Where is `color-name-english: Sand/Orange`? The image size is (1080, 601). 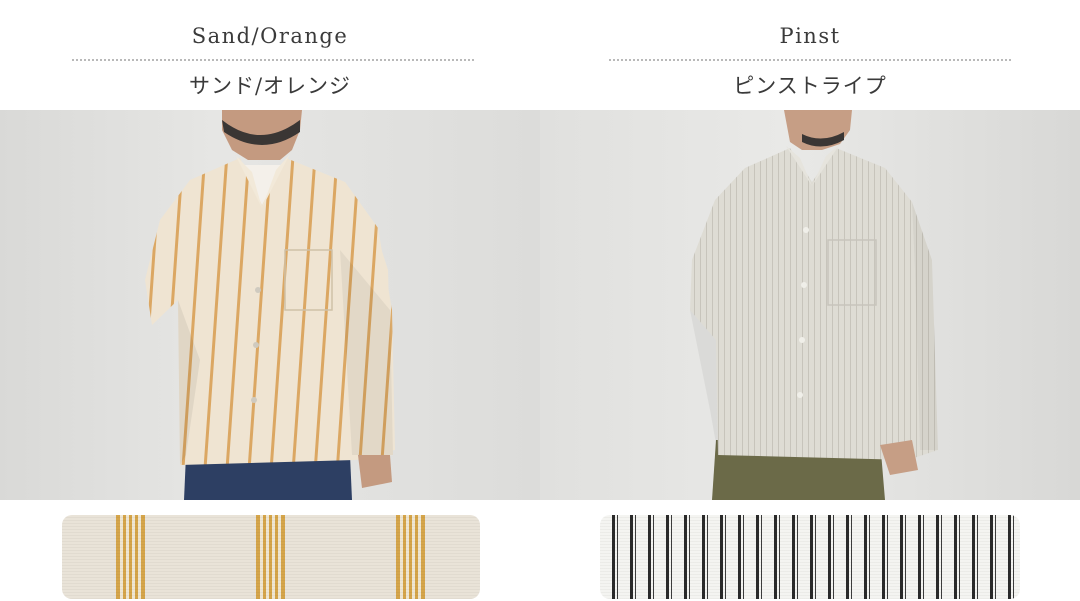
color-name-english: Sand/Orange is located at coordinates (270, 36).